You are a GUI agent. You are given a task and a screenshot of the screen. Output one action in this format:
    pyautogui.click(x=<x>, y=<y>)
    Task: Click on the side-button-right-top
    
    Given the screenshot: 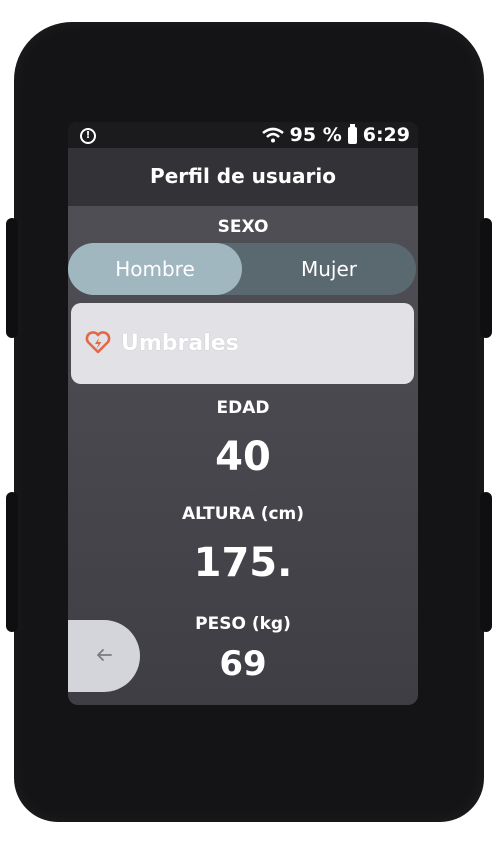 What is the action you would take?
    pyautogui.click(x=486, y=278)
    